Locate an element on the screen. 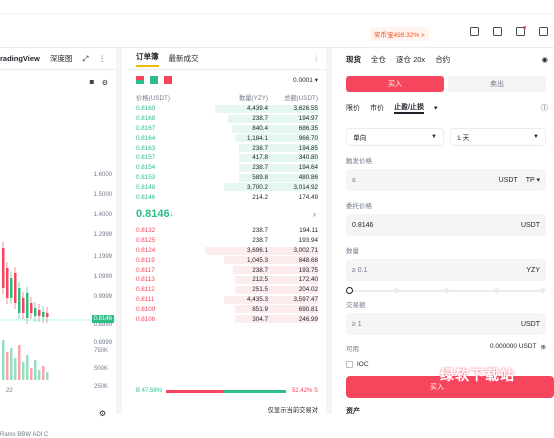 The height and width of the screenshot is (438, 554). orderbook-row: 0.8164 1,184.1 966.70 is located at coordinates (227, 138).